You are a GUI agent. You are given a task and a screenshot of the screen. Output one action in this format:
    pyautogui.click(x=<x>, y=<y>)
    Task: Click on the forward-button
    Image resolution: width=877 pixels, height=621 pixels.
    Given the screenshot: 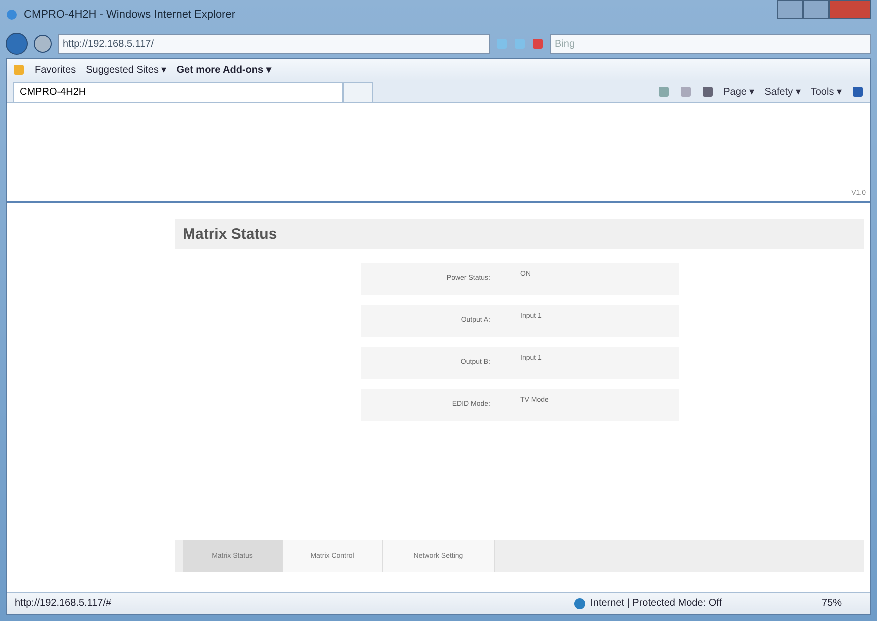 What is the action you would take?
    pyautogui.click(x=43, y=44)
    